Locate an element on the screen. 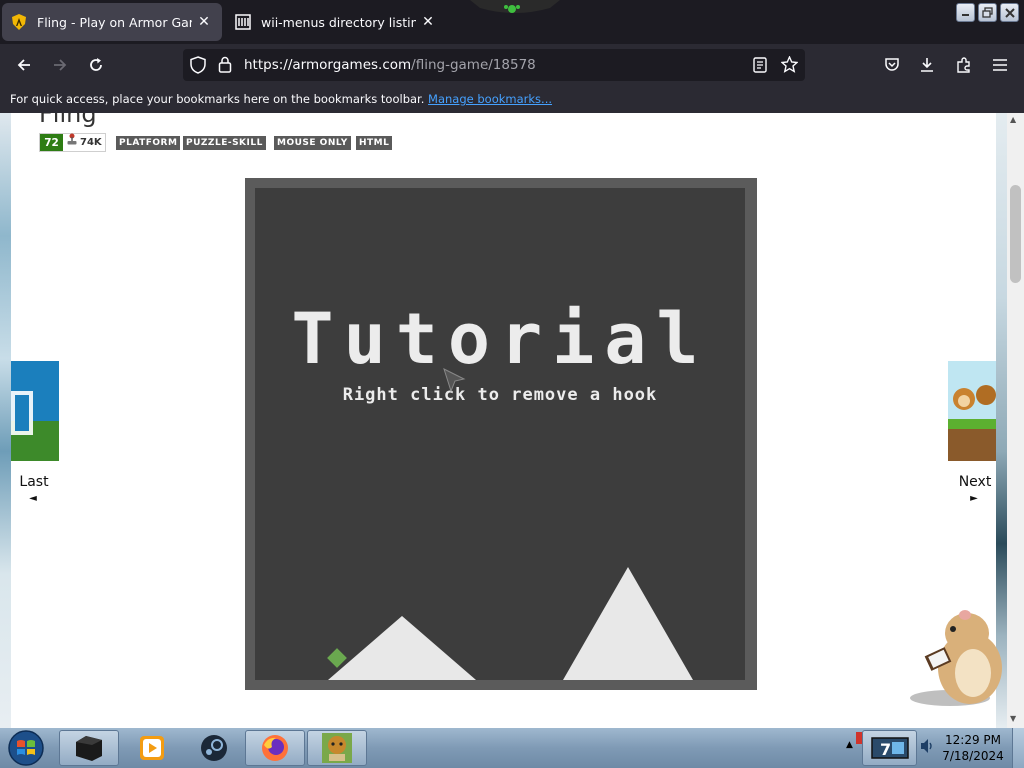  tab-fling: Fling - Play on Armor Games ✕ is located at coordinates (112, 22).